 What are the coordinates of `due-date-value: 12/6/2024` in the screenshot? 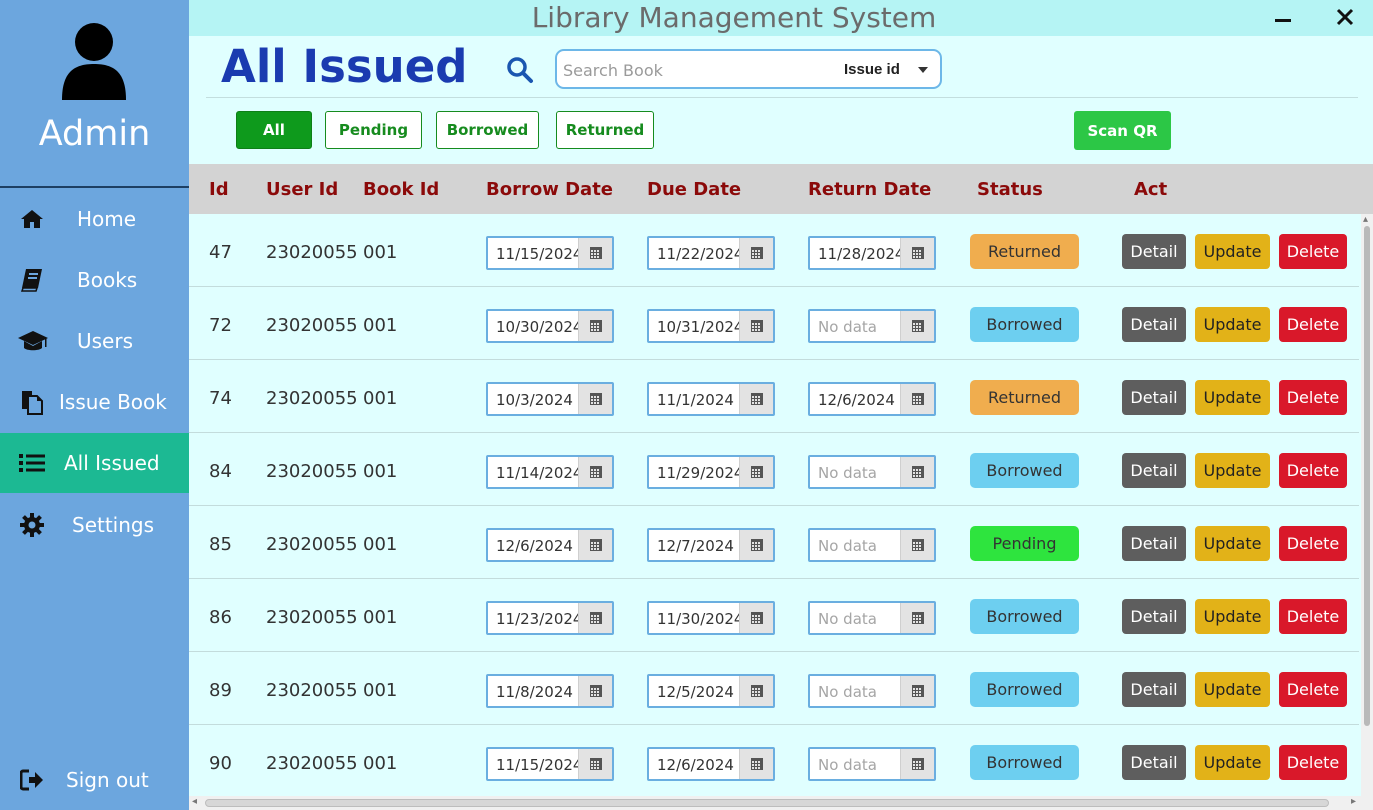 It's located at (695, 765).